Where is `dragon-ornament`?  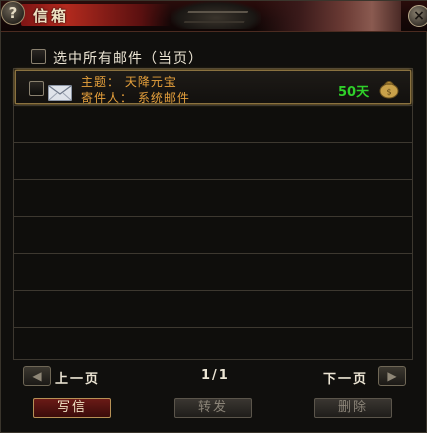 dragon-ornament is located at coordinates (216, 15).